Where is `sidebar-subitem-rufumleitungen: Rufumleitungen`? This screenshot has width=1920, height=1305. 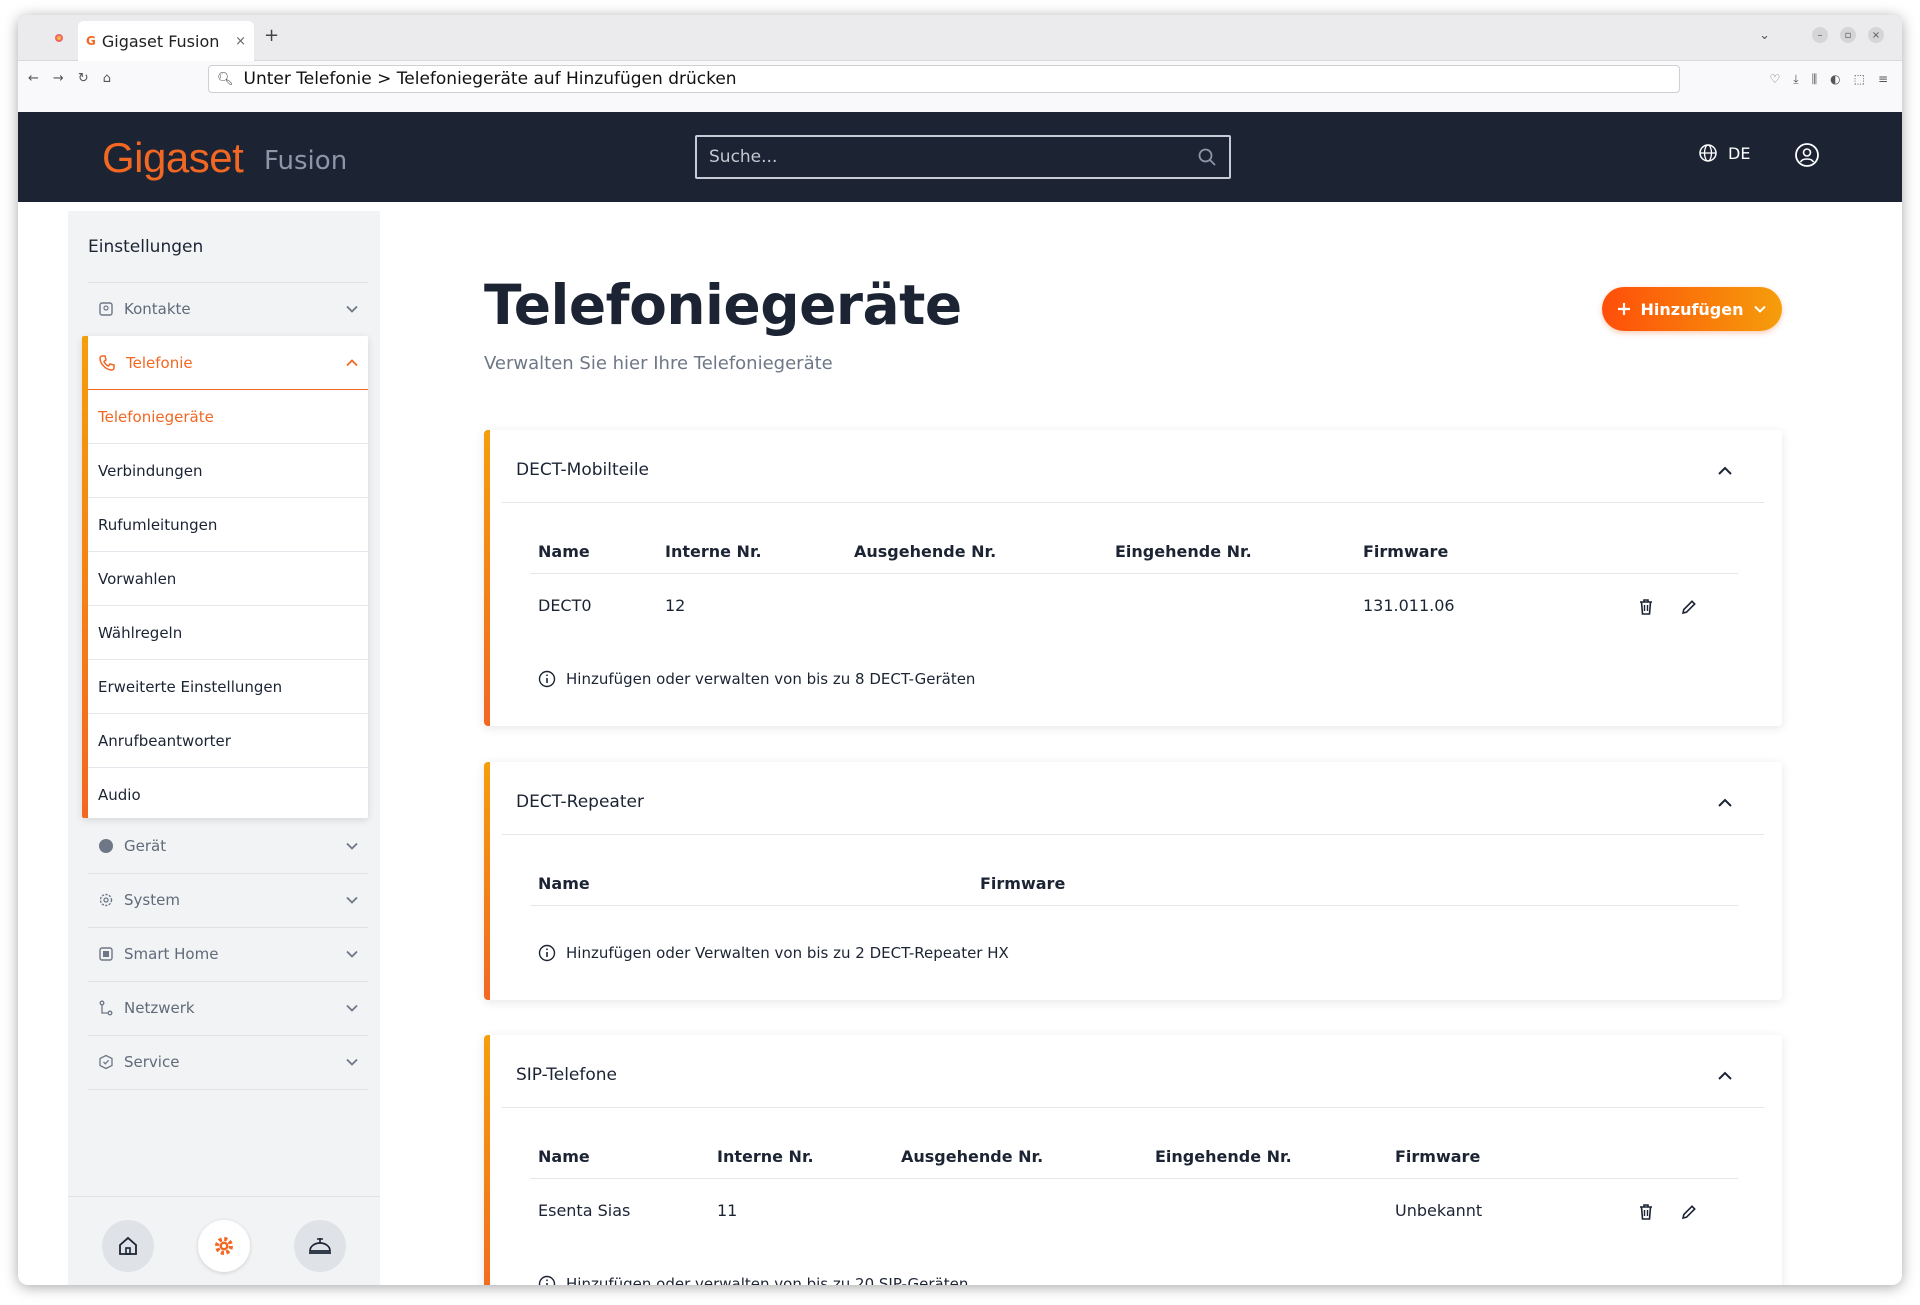
sidebar-subitem-rufumleitungen: Rufumleitungen is located at coordinates (228, 525).